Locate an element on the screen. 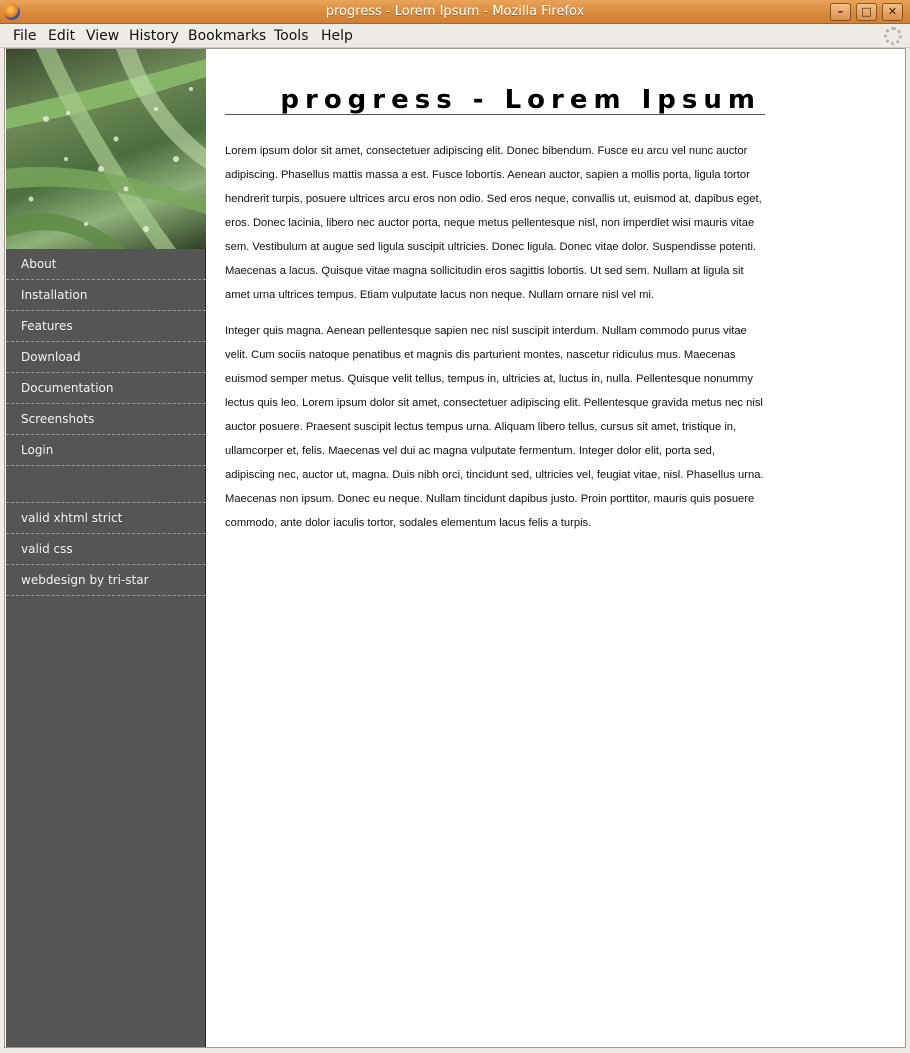 This screenshot has width=910, height=1053. minimize-button: – is located at coordinates (840, 12).